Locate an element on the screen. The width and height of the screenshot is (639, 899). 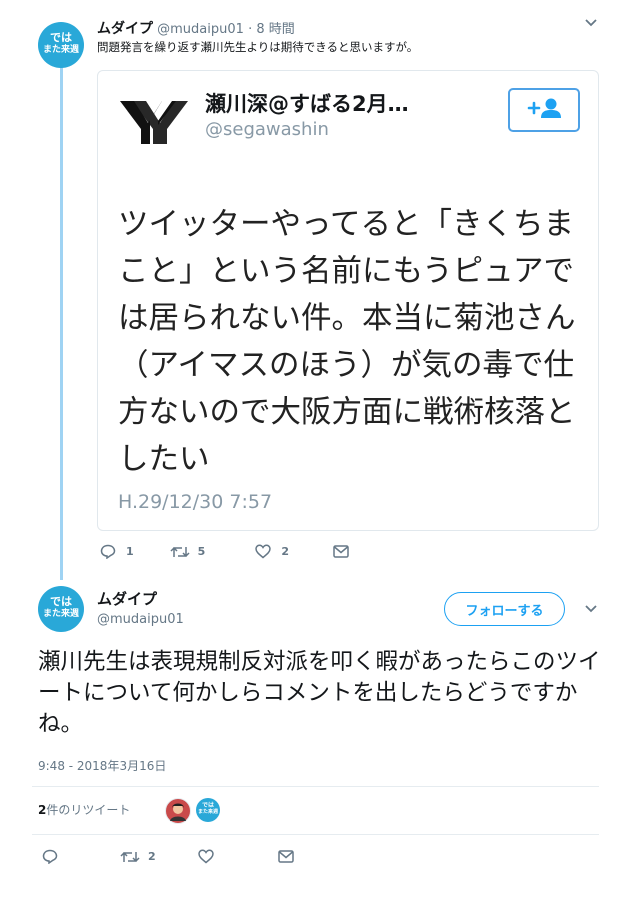
tweet-actions: 2 is located at coordinates (168, 856).